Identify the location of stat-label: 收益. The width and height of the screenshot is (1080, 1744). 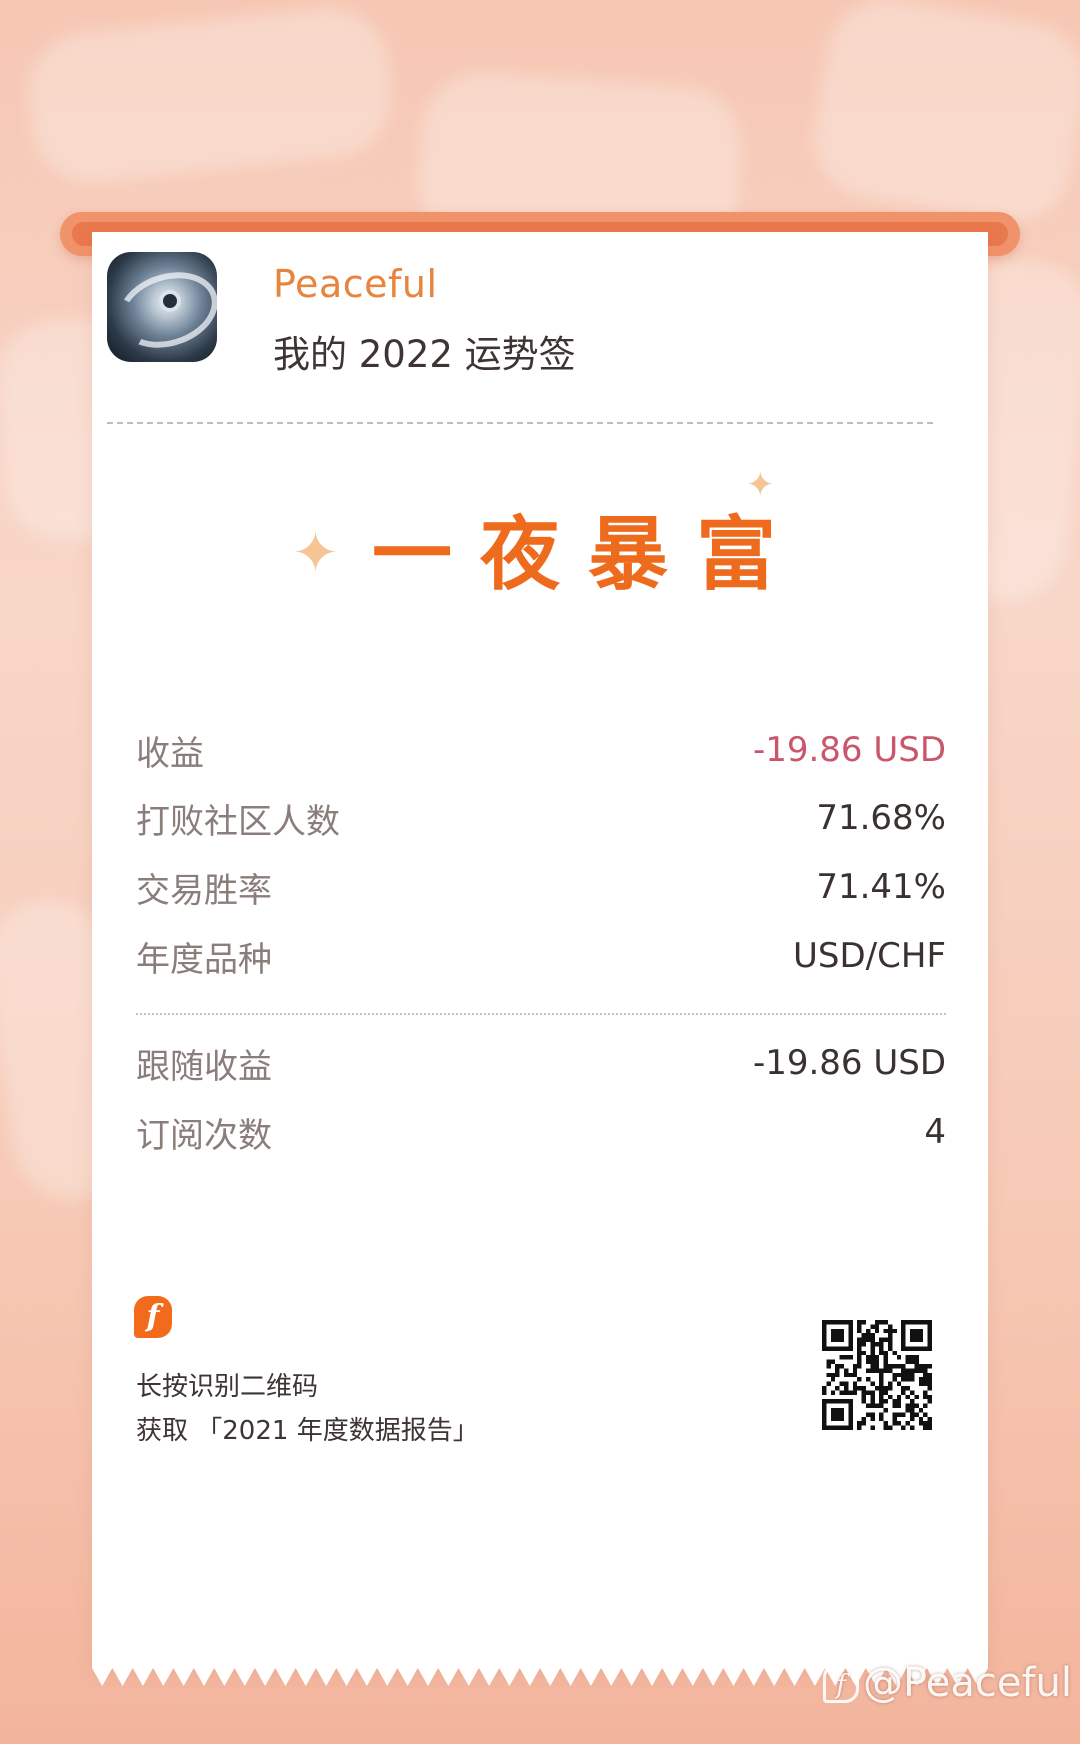
(170, 753).